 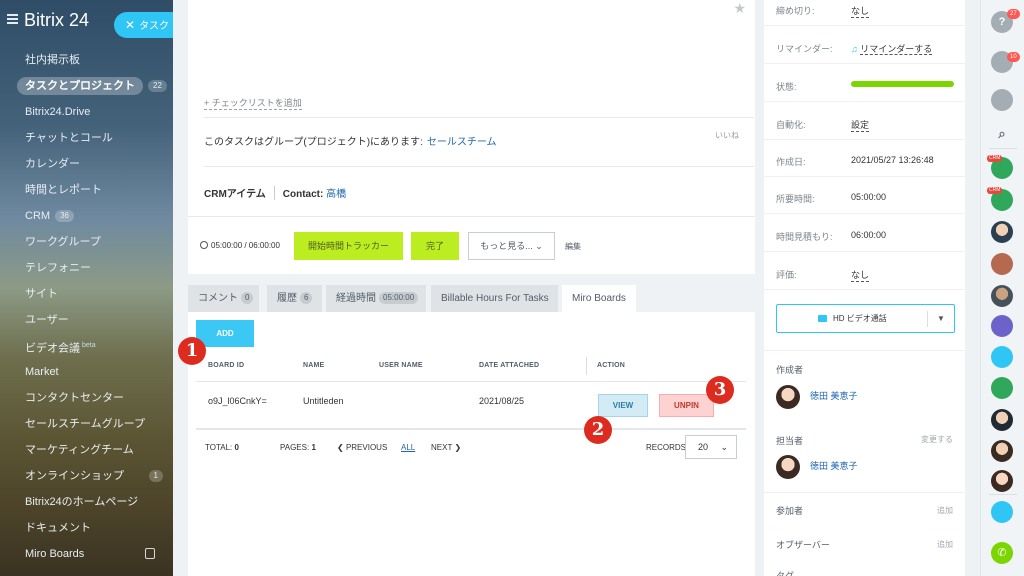 What do you see at coordinates (336, 194) in the screenshot?
I see `contact-name-link: 高橋` at bounding box center [336, 194].